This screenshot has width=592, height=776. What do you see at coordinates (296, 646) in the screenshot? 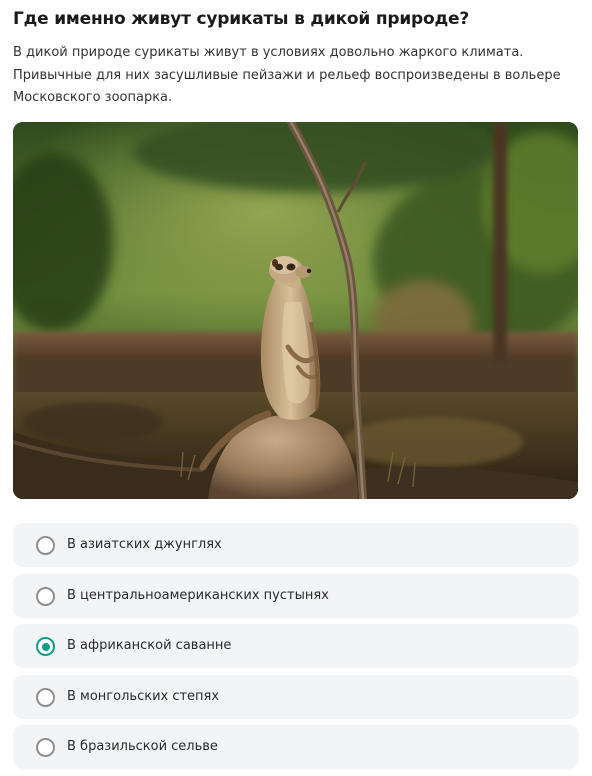
I see `answer-option: В африканской саванне` at bounding box center [296, 646].